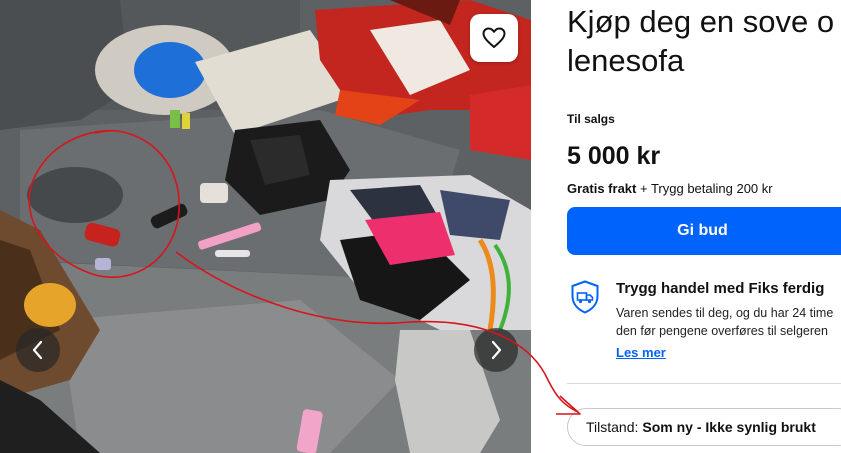 The image size is (841, 453). What do you see at coordinates (701, 21) in the screenshot?
I see `listing-title-line-1: Kjøp deg en sove o` at bounding box center [701, 21].